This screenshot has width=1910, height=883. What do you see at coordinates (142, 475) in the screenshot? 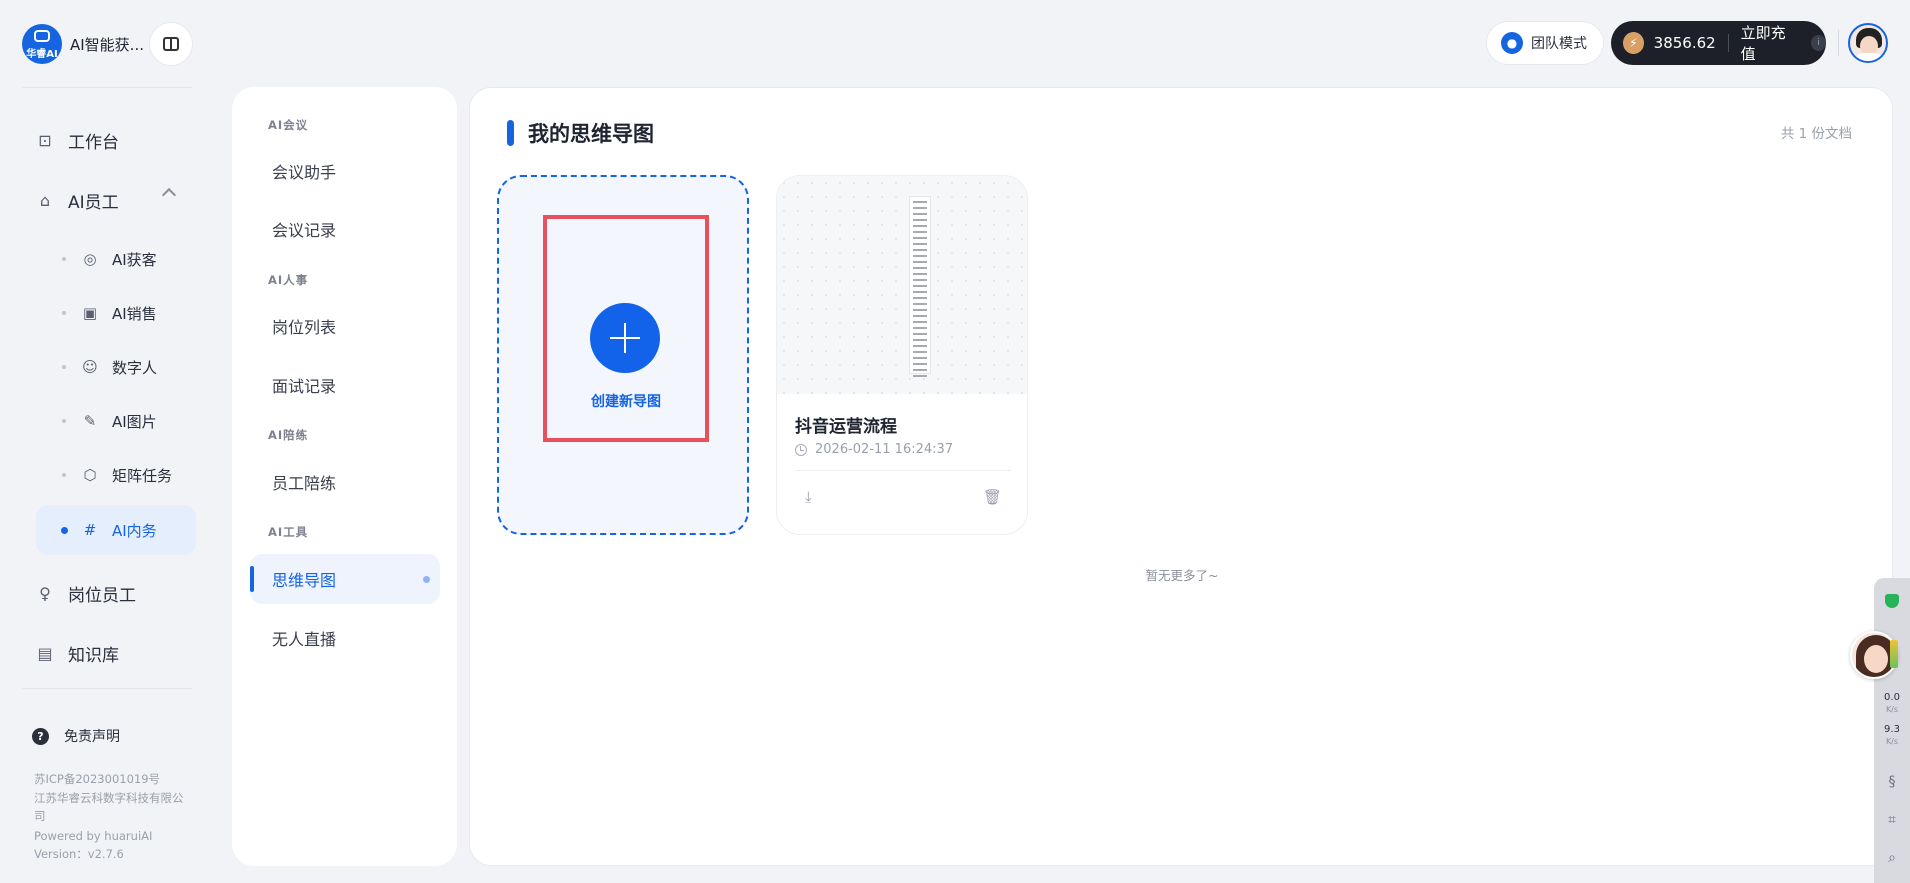
I see `sidebar-item-label: 矩阵任务` at bounding box center [142, 475].